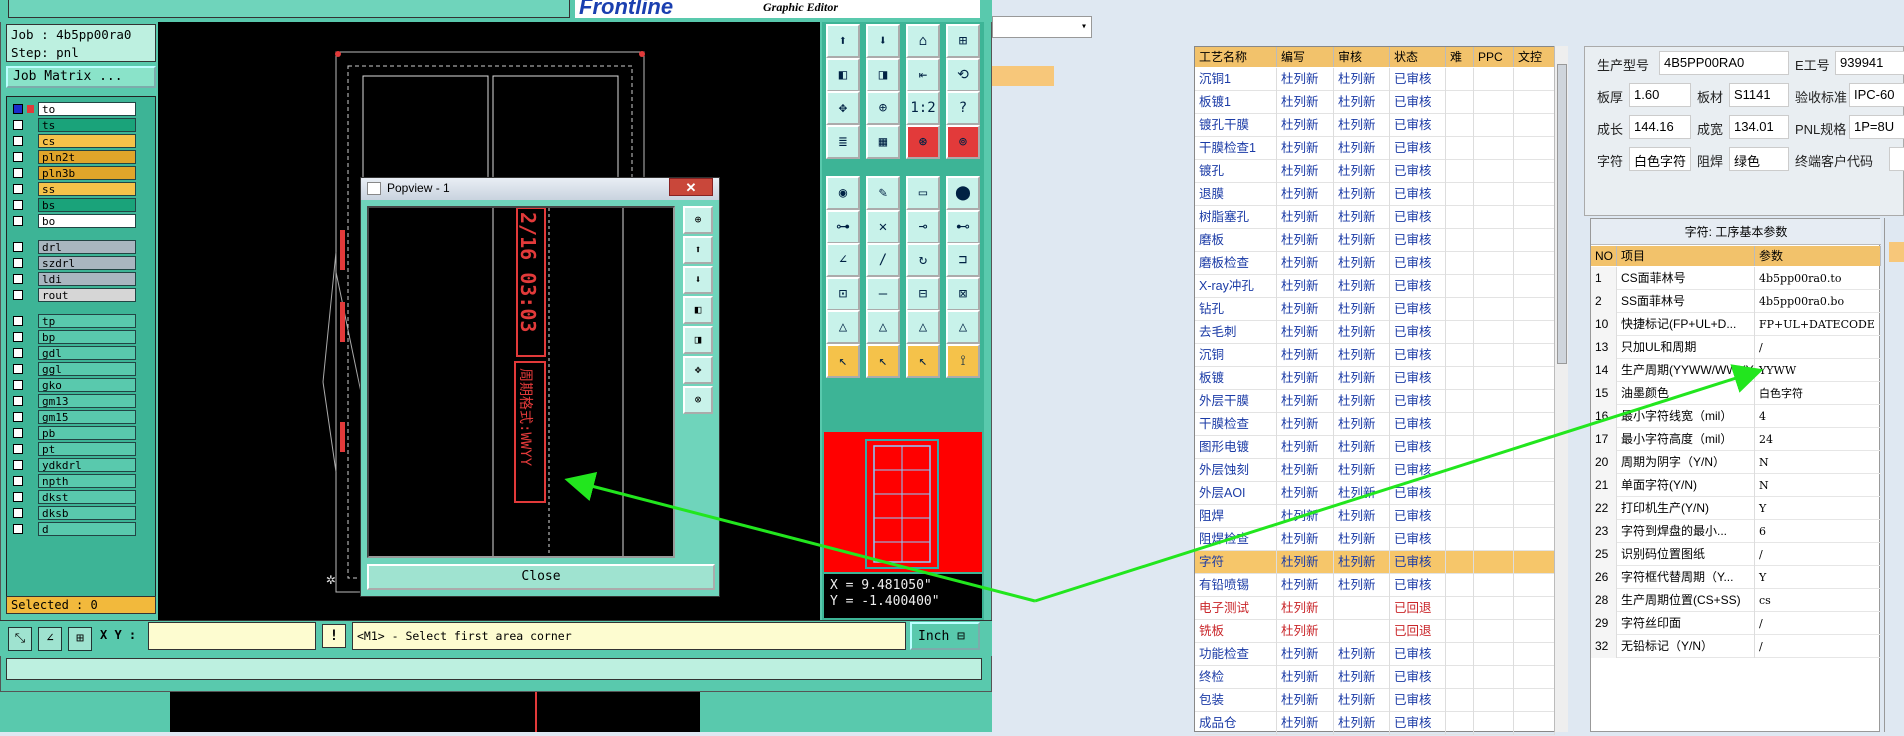  Describe the element at coordinates (1375, 240) in the screenshot. I see `table-row: 磨板 杜列新 杜列新 已审核` at that location.